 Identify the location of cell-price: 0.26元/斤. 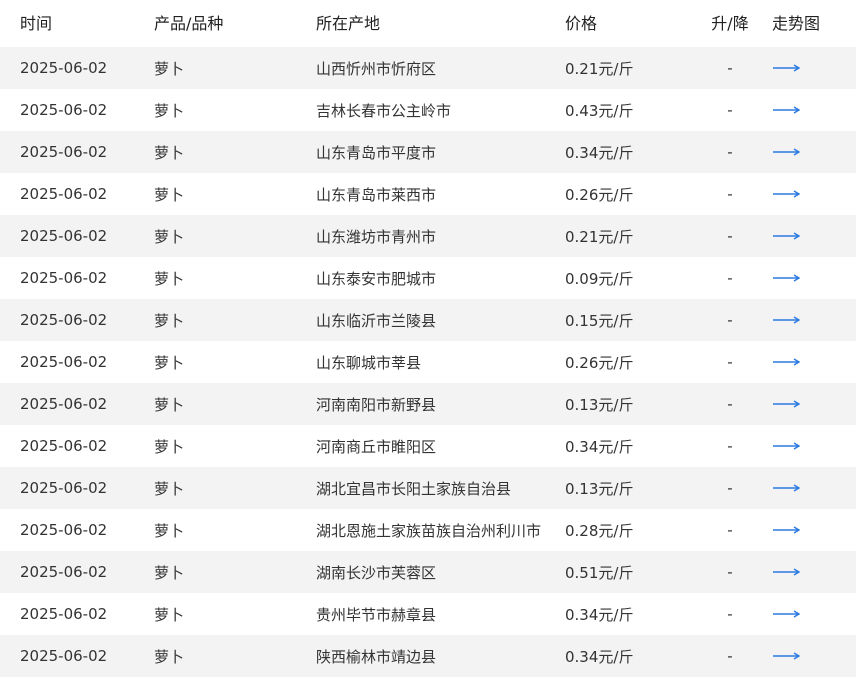
(599, 194).